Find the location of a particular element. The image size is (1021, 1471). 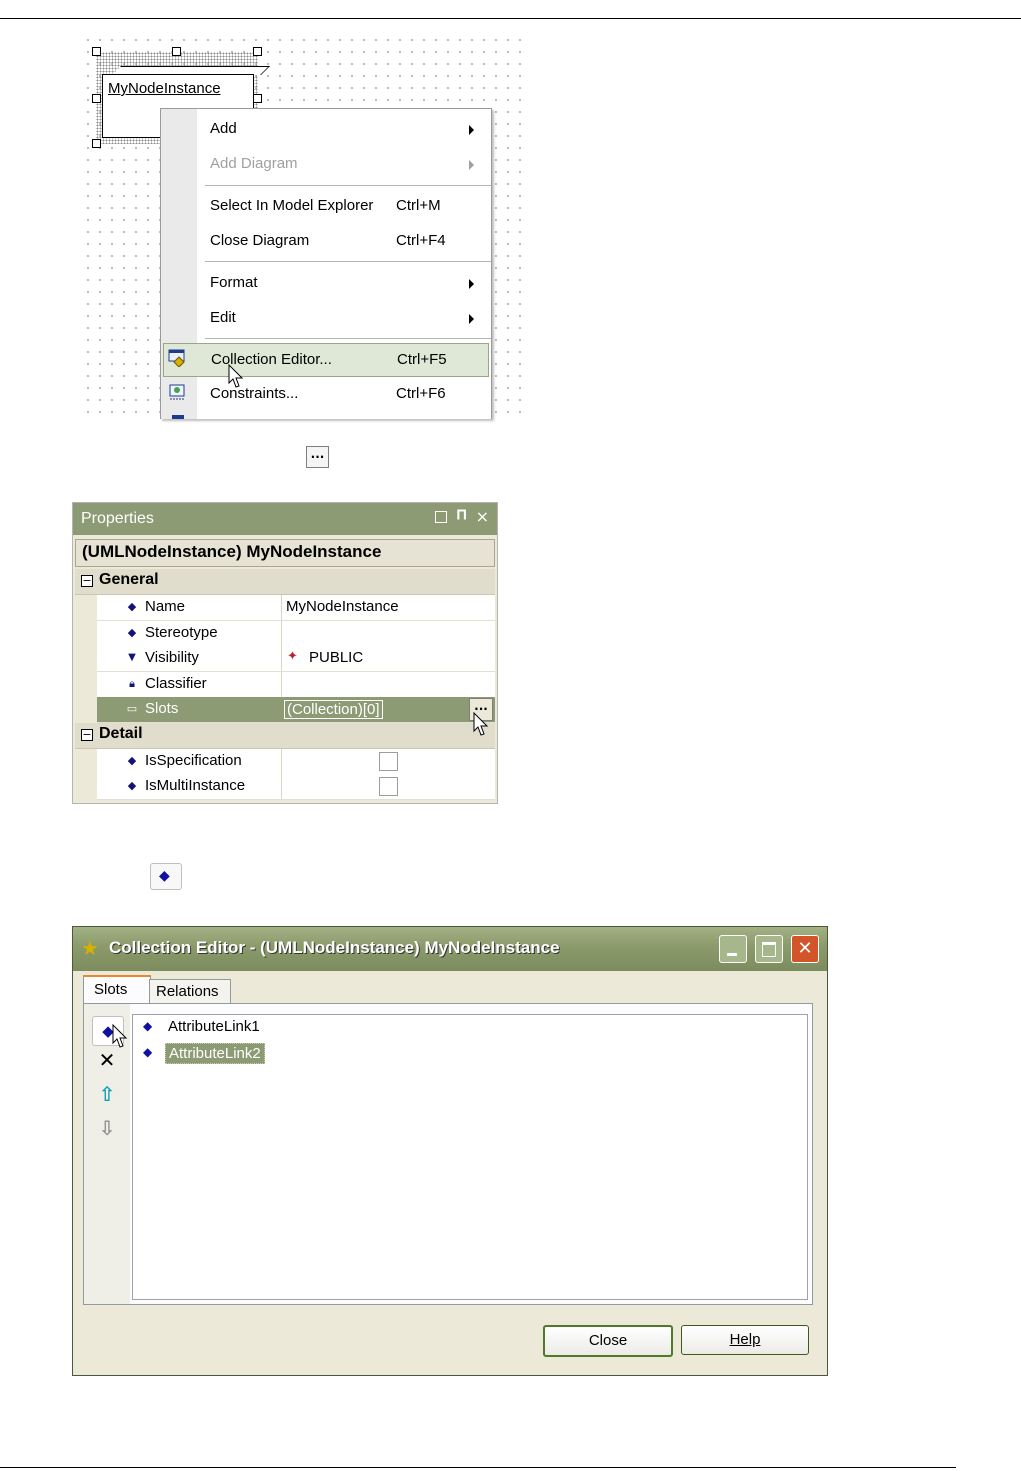

window-close-button: ✕ is located at coordinates (805, 949).